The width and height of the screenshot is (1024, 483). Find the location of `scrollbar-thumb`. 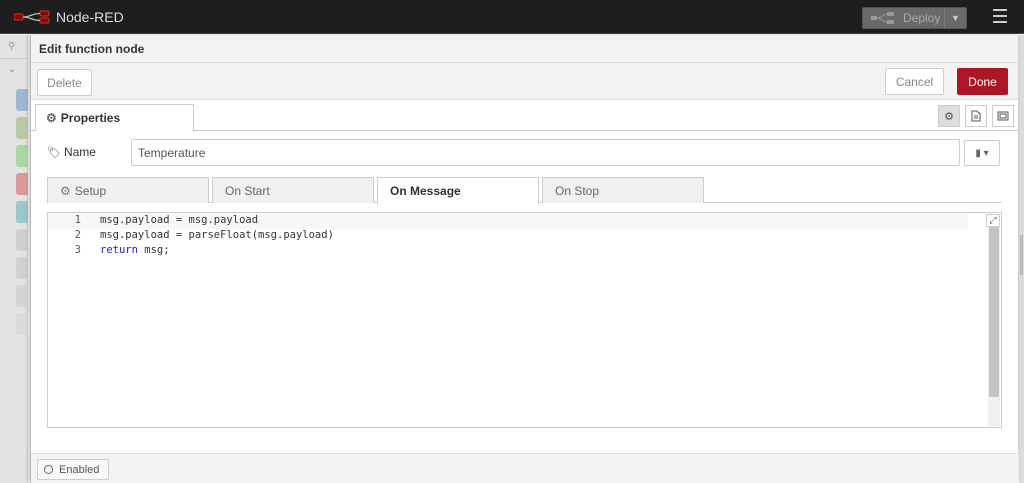

scrollbar-thumb is located at coordinates (994, 312).